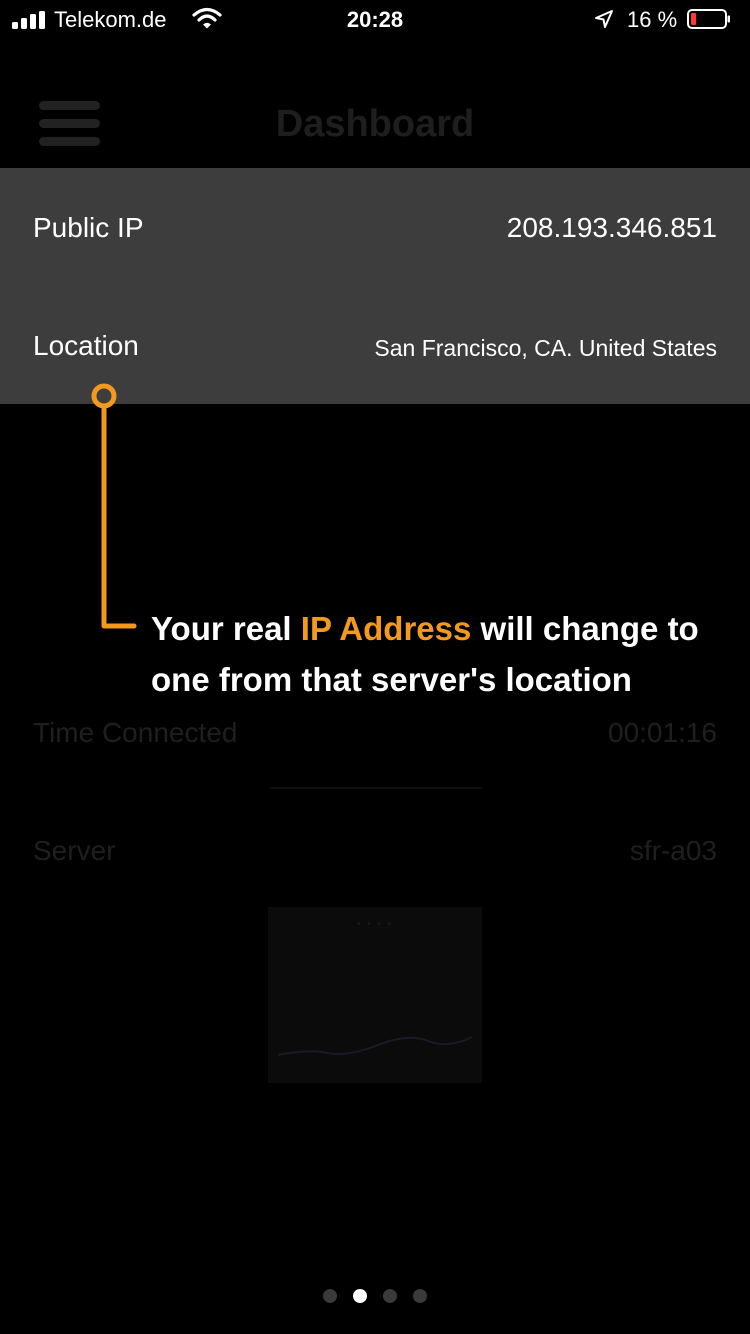 This screenshot has width=750, height=1334. Describe the element at coordinates (88, 227) in the screenshot. I see `public-ip-label: Public IP` at that location.